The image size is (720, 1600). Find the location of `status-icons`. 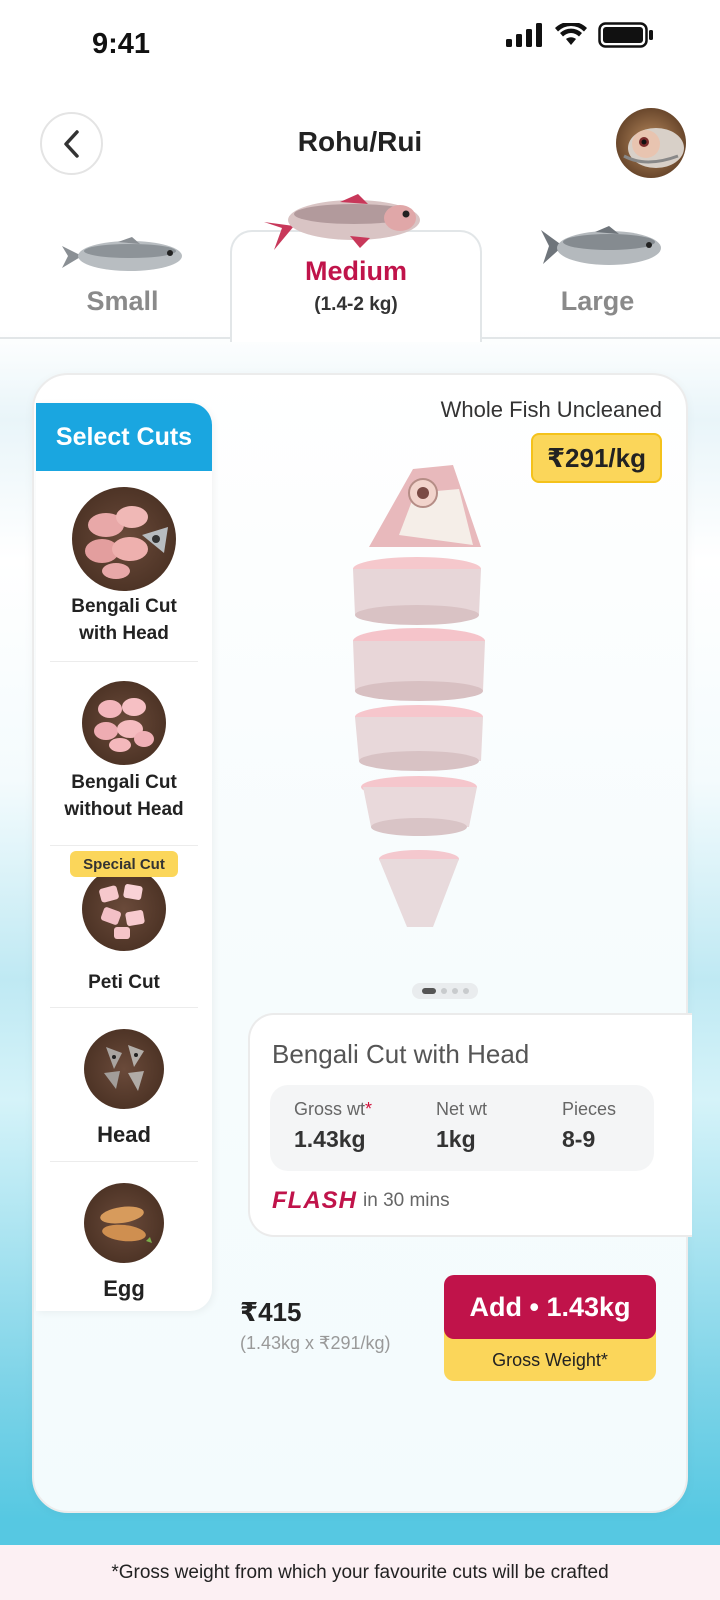

status-icons is located at coordinates (580, 35).